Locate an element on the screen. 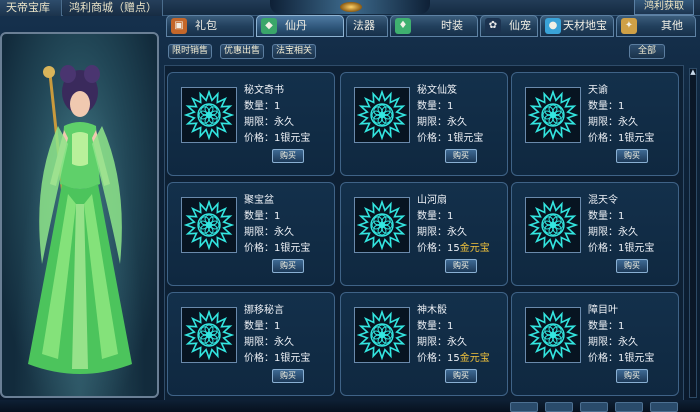 The width and height of the screenshot is (700, 412). item-name: 秘文仙笈 is located at coordinates (437, 90).